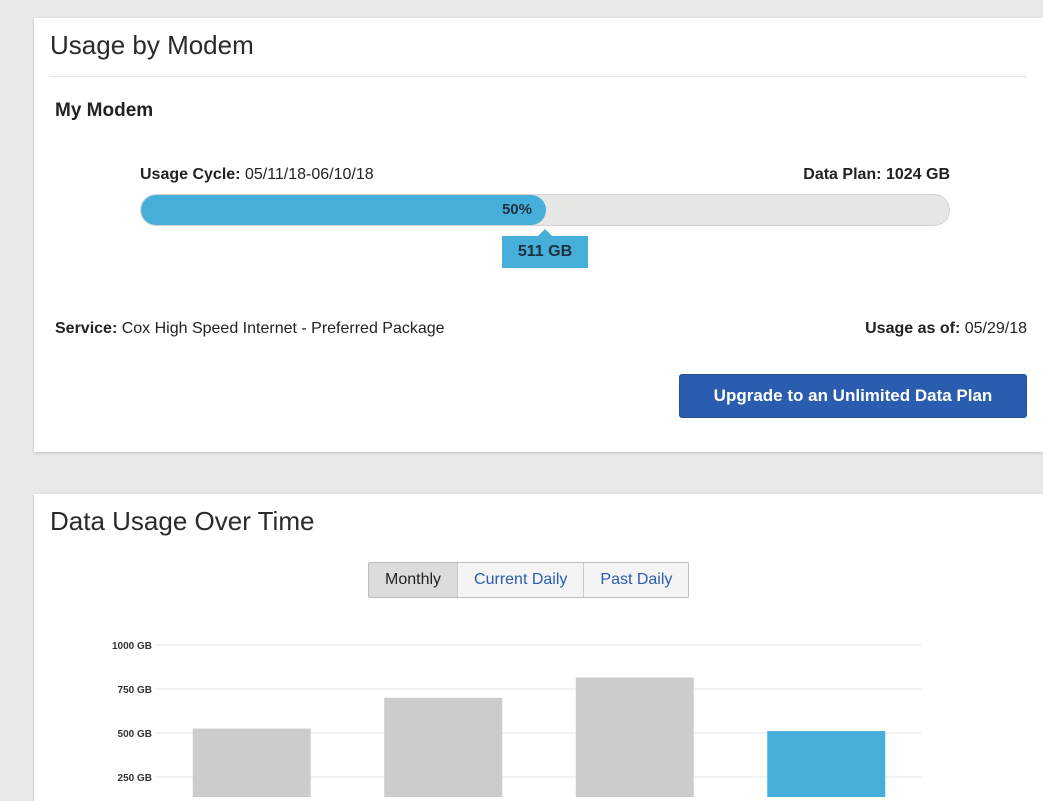 The image size is (1043, 801). What do you see at coordinates (135, 778) in the screenshot?
I see `y-tick-label: 250 GB` at bounding box center [135, 778].